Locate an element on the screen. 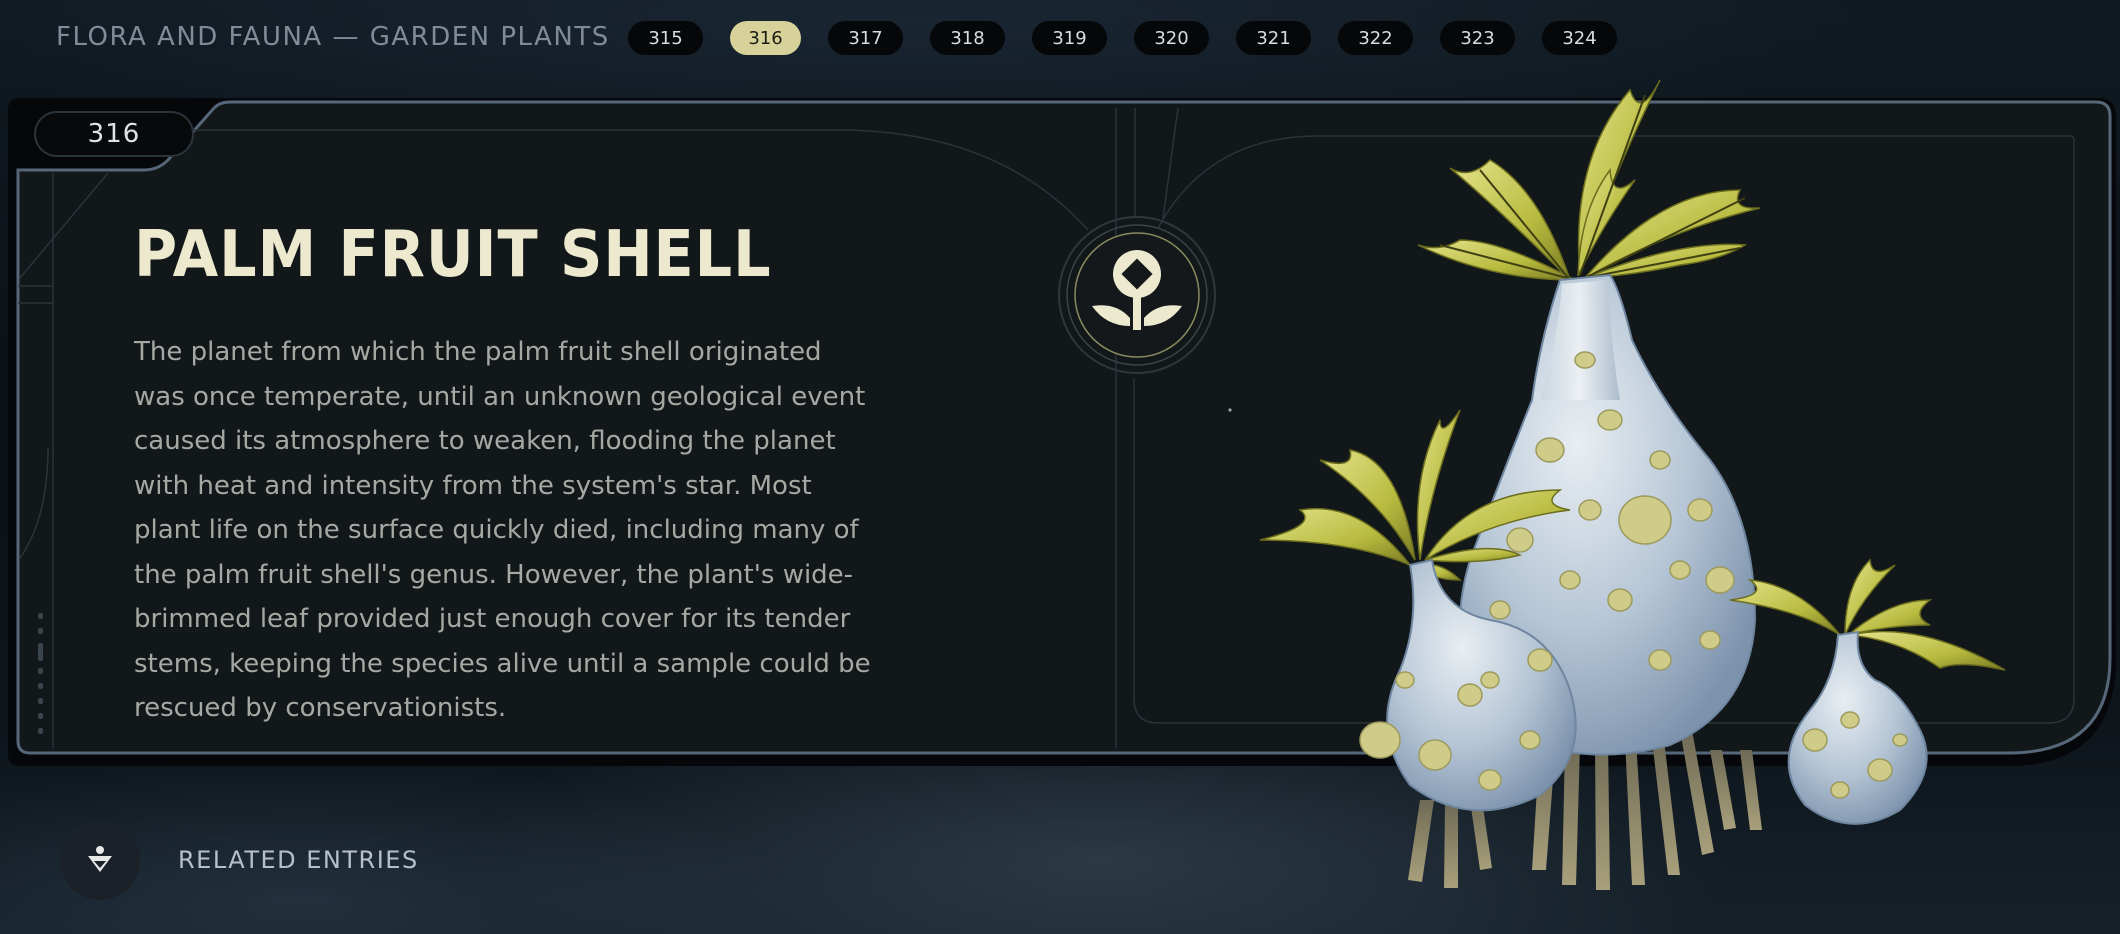 Image resolution: width=2120 pixels, height=934 pixels. related-entries: RELATED ENTRIES is located at coordinates (239, 860).